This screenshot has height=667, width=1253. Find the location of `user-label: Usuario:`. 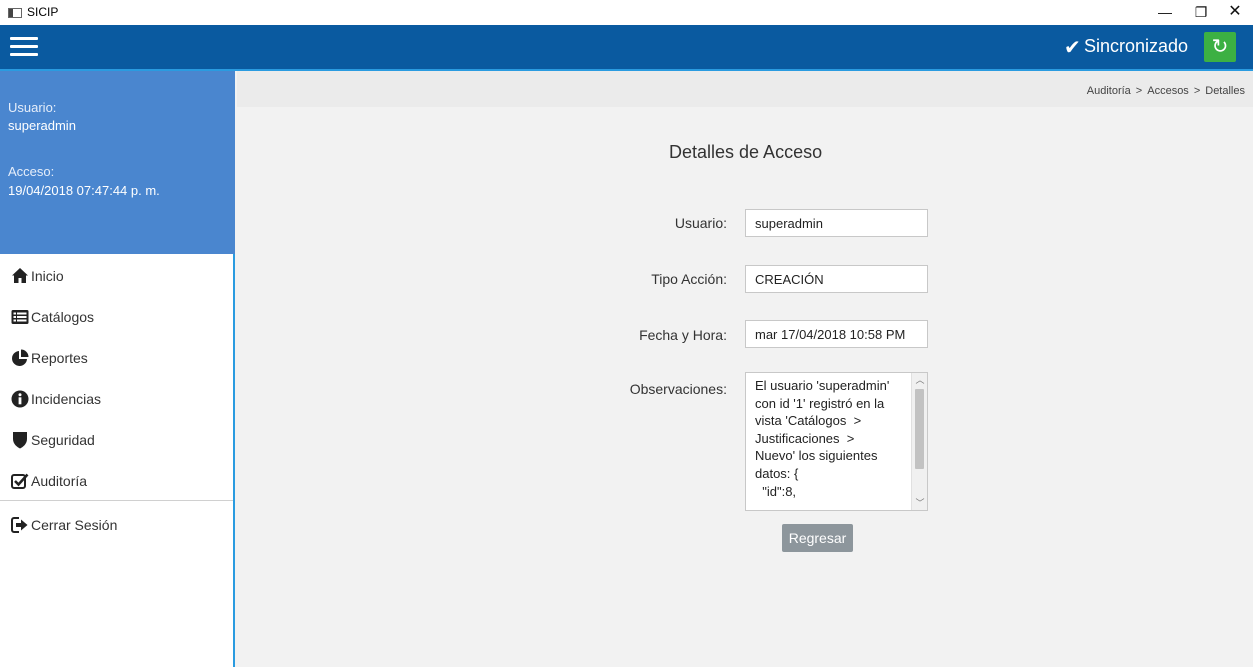

user-label: Usuario: is located at coordinates (32, 107).